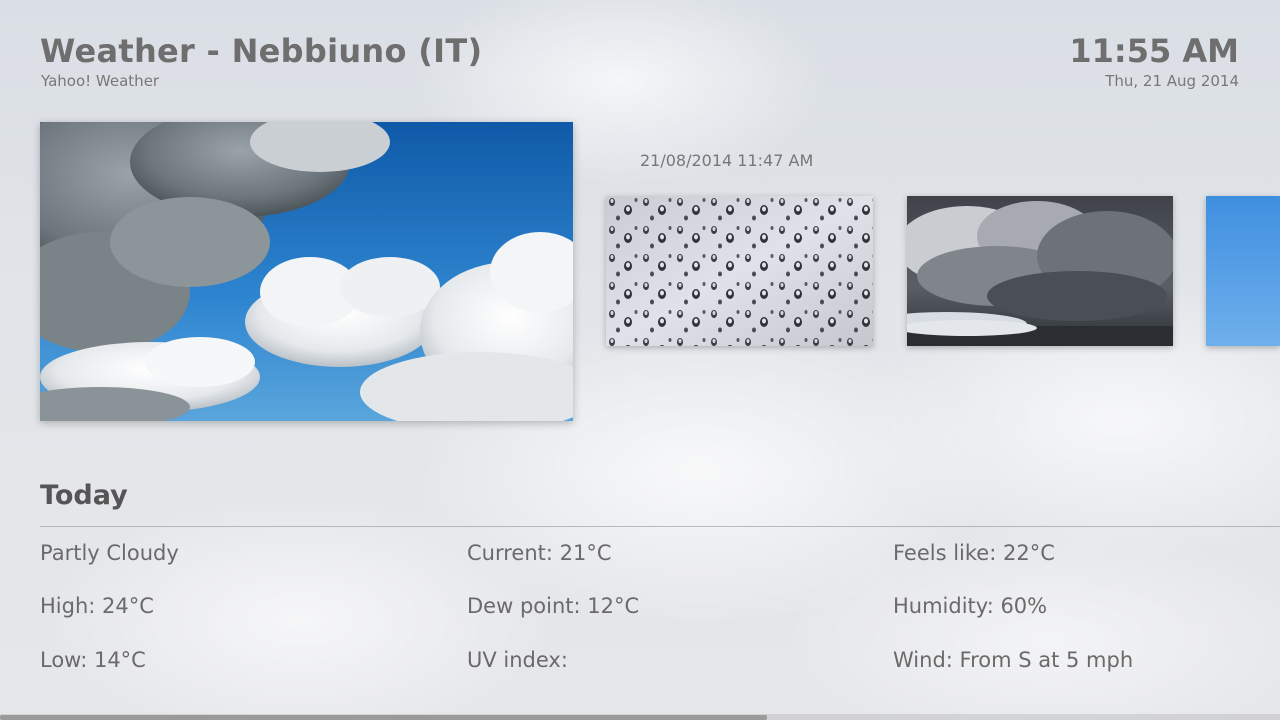  Describe the element at coordinates (553, 606) in the screenshot. I see `dew-point: Dew point: 12°C` at that location.